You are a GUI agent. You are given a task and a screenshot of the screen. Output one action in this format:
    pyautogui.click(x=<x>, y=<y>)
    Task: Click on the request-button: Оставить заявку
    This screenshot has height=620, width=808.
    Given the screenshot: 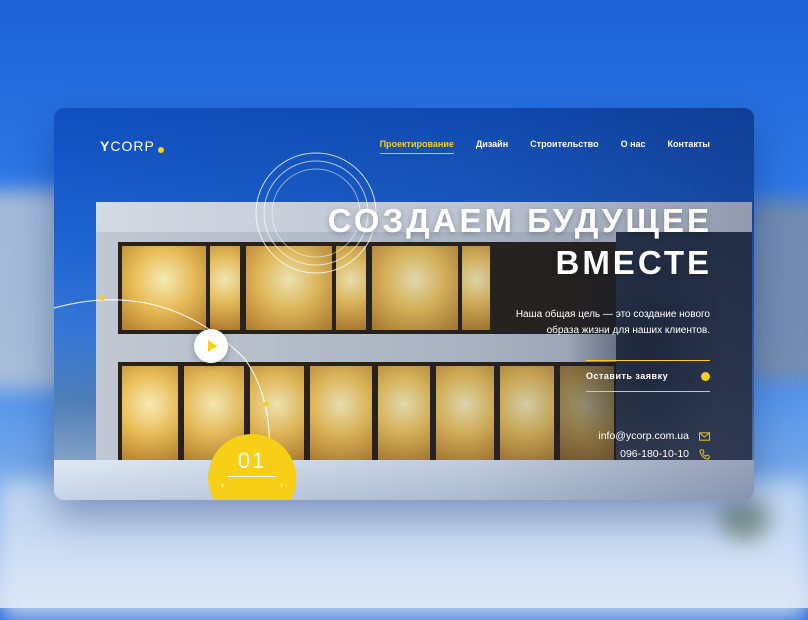 What is the action you would take?
    pyautogui.click(x=648, y=376)
    